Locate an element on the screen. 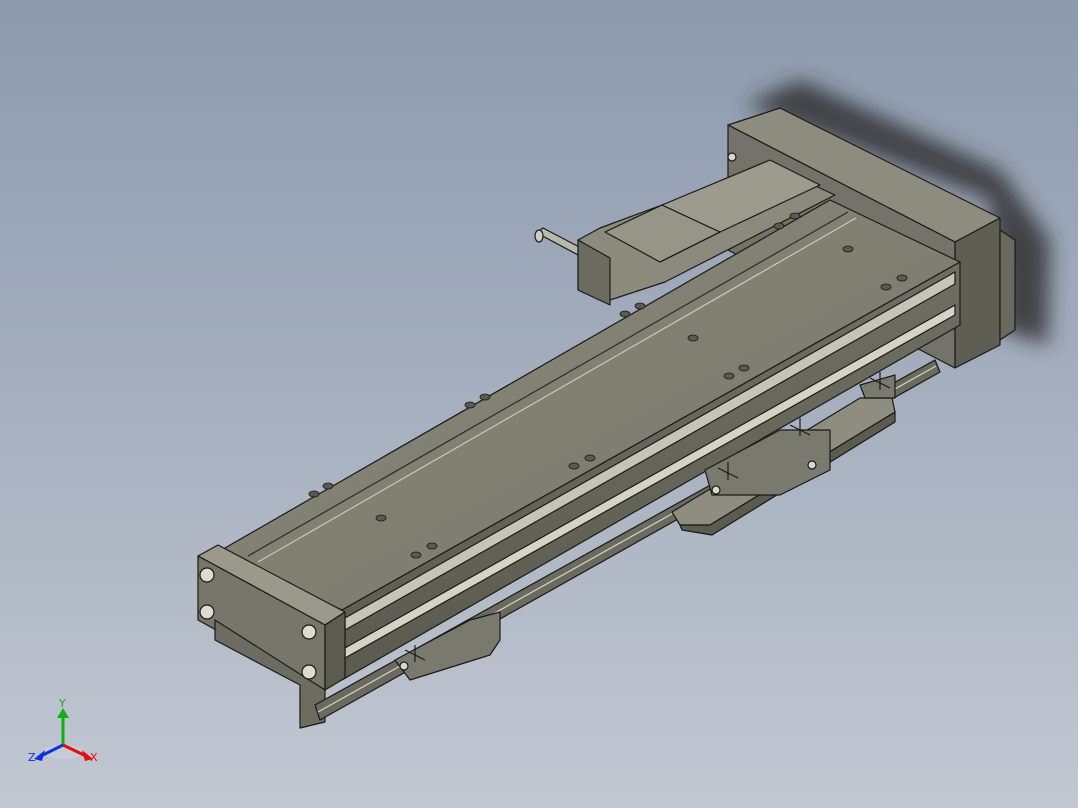 The image size is (1078, 808). z-axis-label: Z is located at coordinates (32, 757).